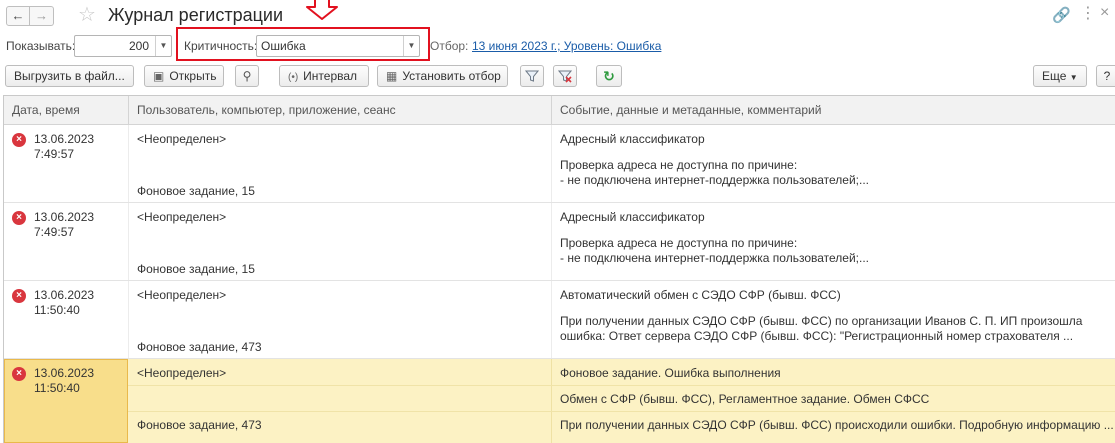  Describe the element at coordinates (196, 15) in the screenshot. I see `page-title: Журнал регистрации` at that location.